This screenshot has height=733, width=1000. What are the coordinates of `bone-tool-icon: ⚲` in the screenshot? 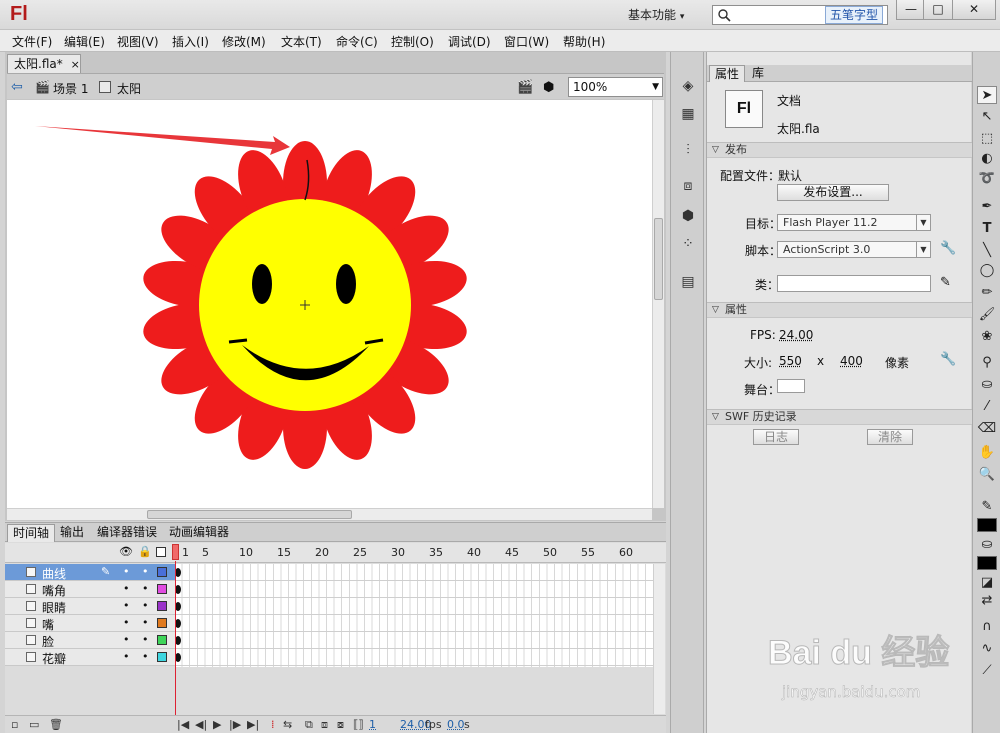 It's located at (987, 363).